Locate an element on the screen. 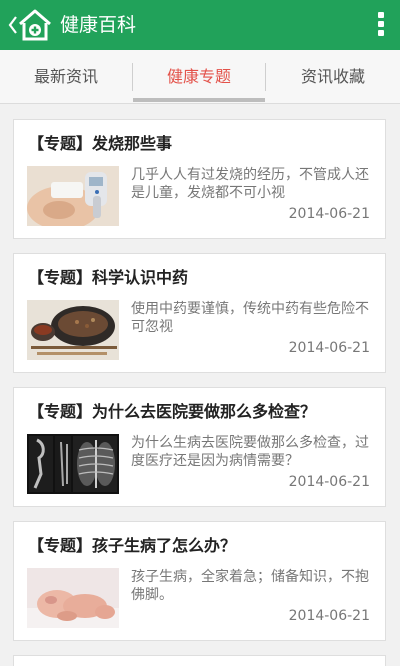 The image size is (400, 666). article-title: 【专题】发烧那些事 is located at coordinates (100, 143).